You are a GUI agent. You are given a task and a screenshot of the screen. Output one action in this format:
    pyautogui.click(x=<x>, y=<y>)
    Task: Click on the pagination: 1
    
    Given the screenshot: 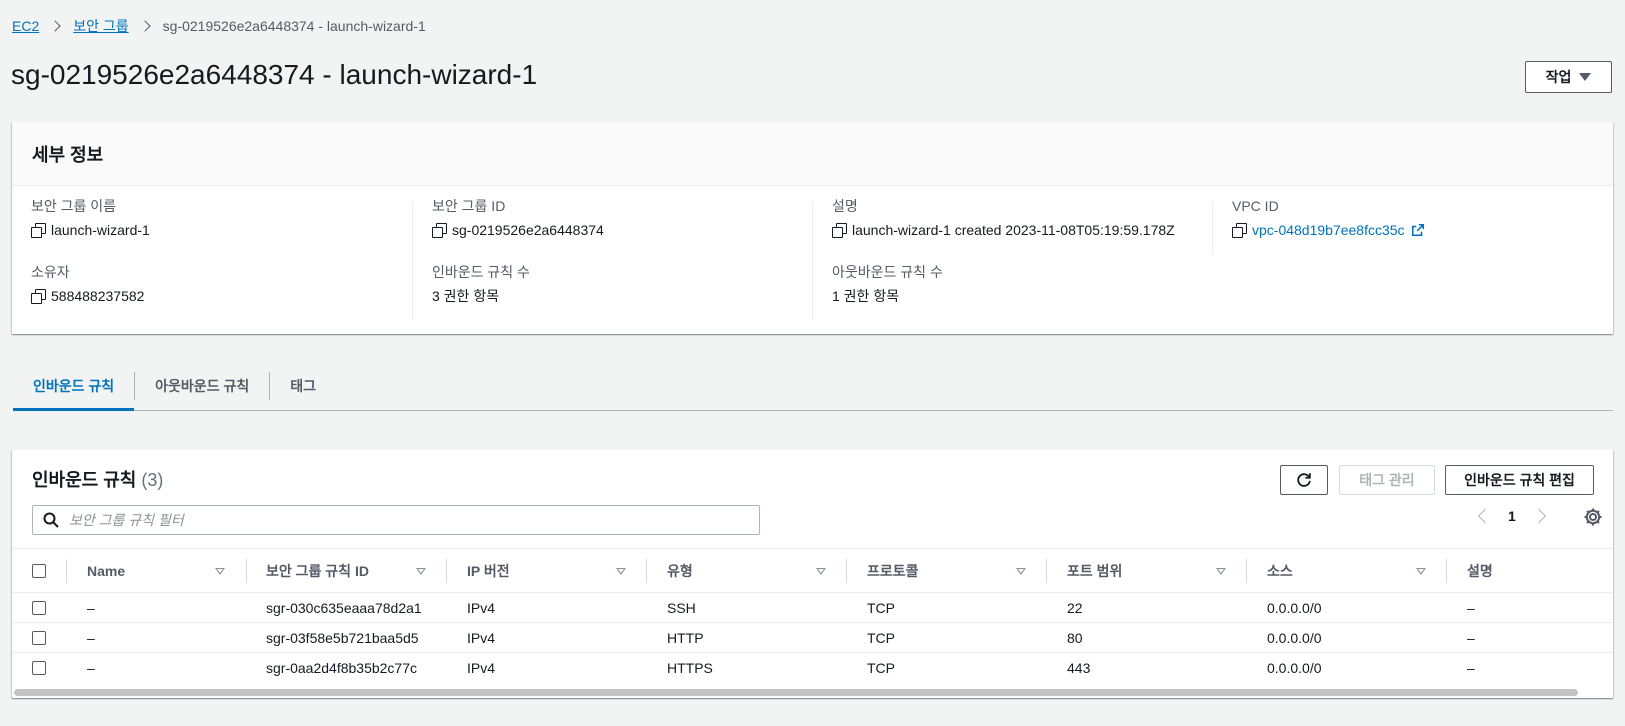 What is the action you would take?
    pyautogui.click(x=1511, y=516)
    